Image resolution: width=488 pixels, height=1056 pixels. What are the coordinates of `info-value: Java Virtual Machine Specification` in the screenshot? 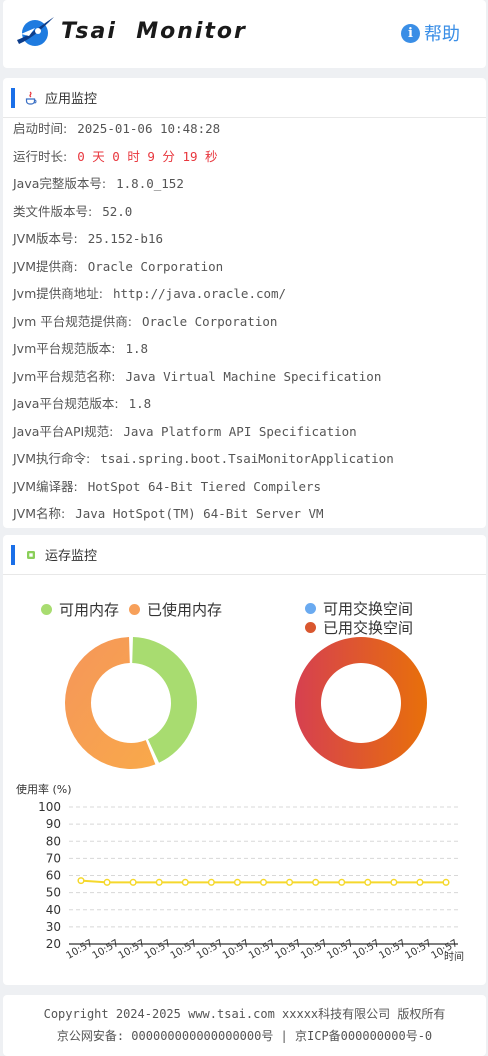 It's located at (253, 376).